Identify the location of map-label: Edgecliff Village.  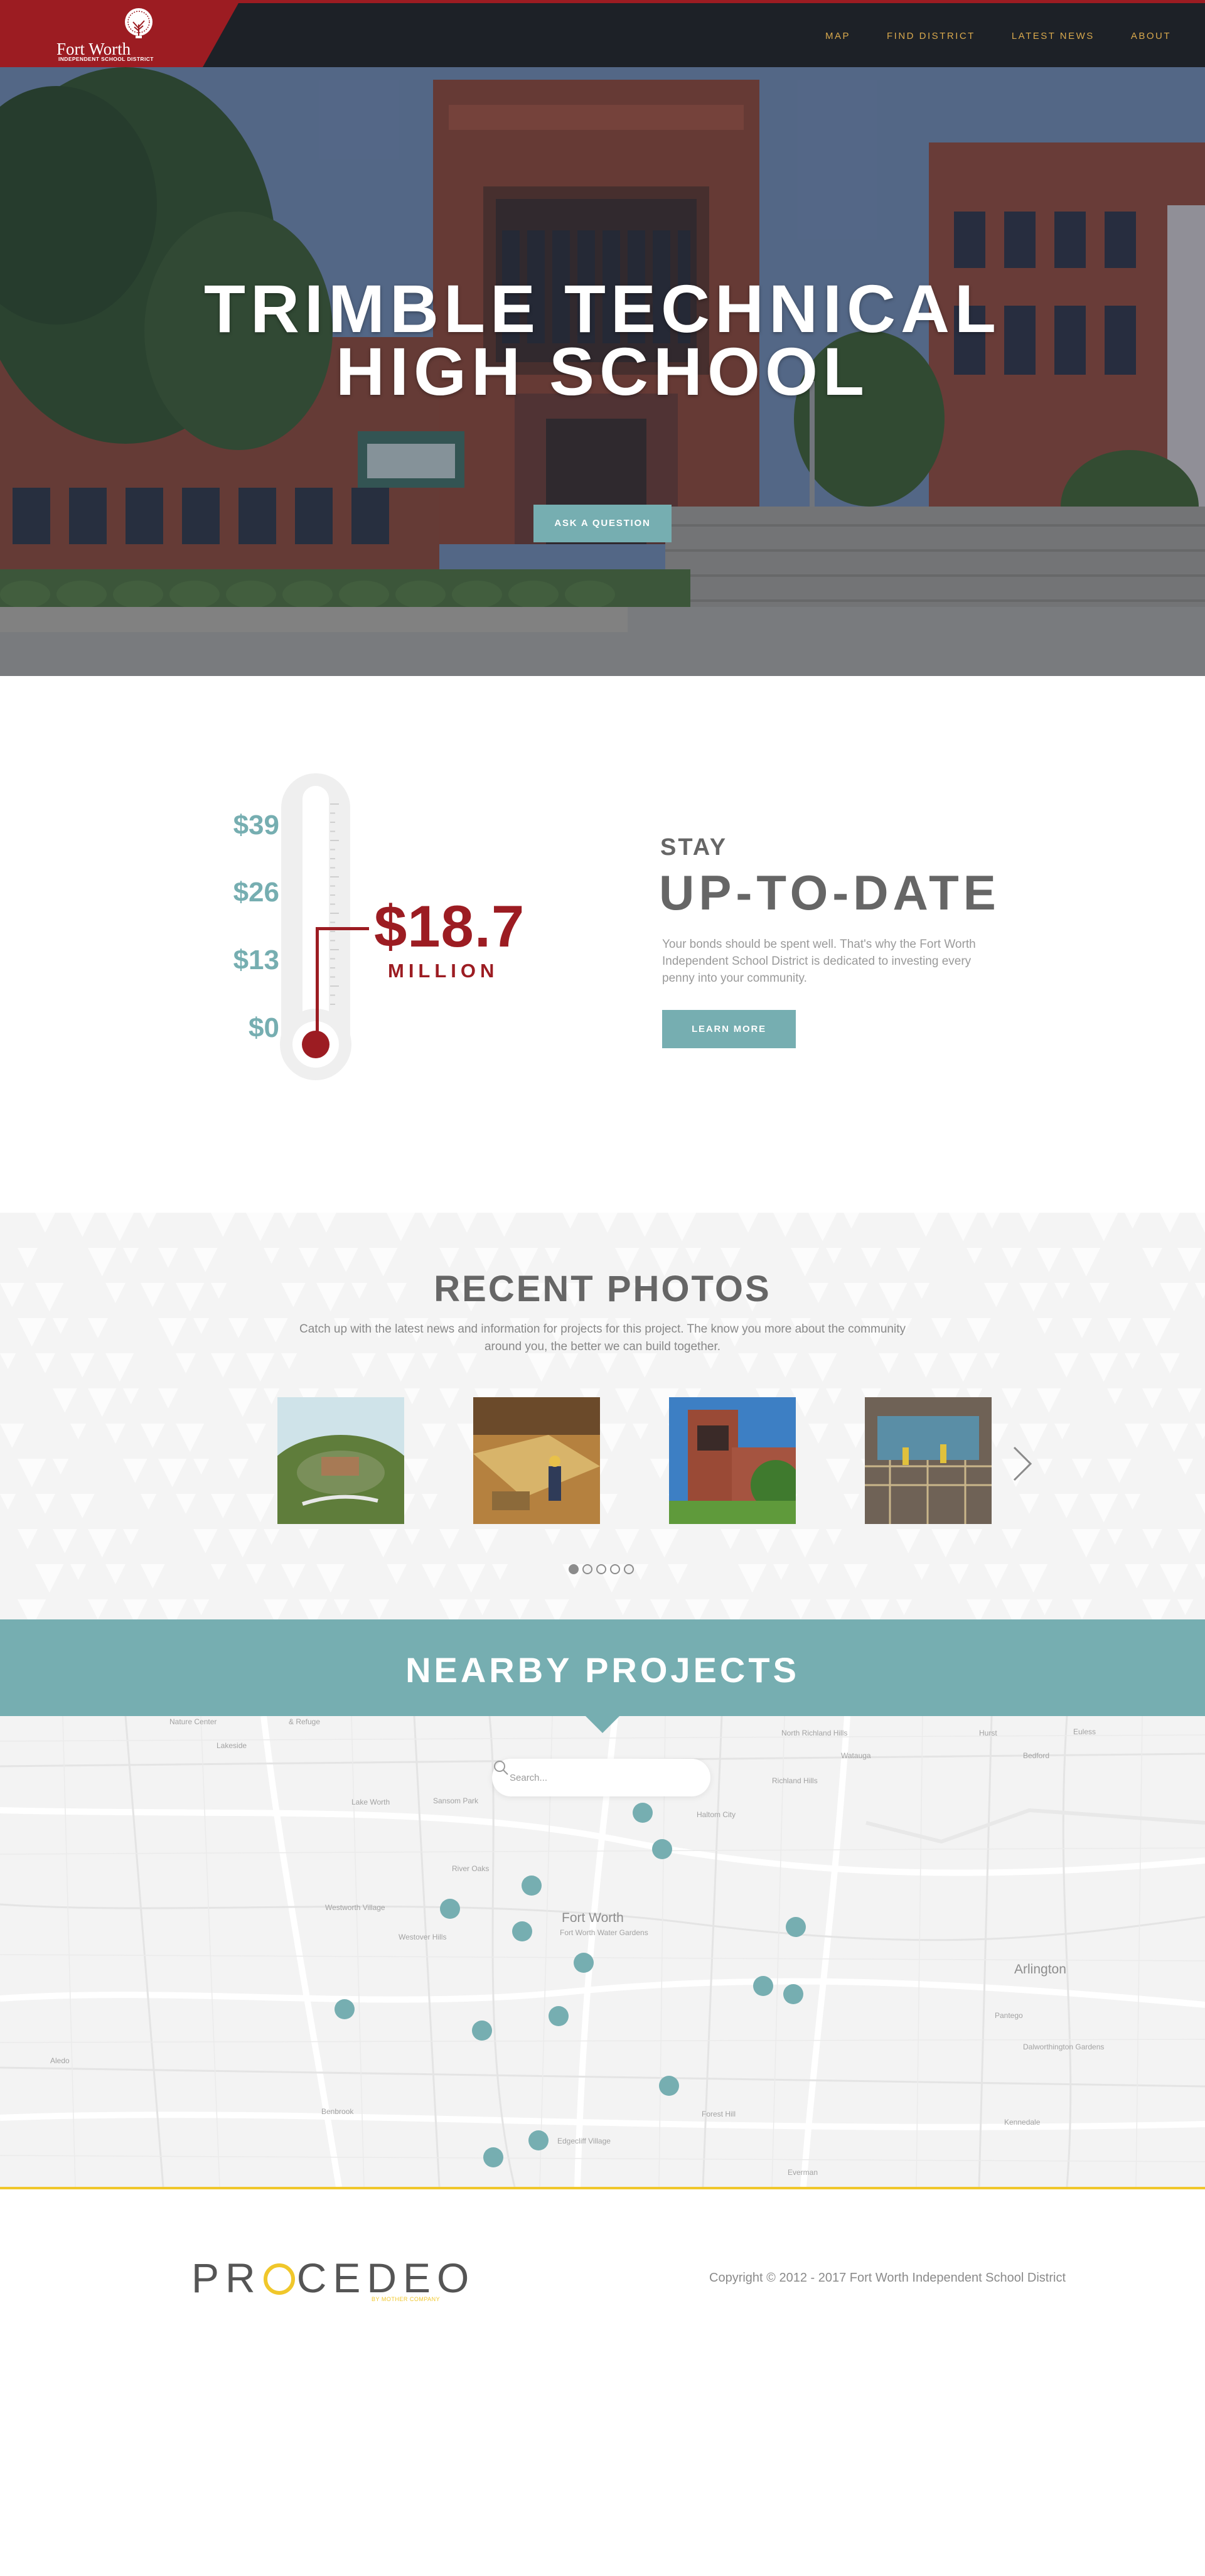
(584, 2141).